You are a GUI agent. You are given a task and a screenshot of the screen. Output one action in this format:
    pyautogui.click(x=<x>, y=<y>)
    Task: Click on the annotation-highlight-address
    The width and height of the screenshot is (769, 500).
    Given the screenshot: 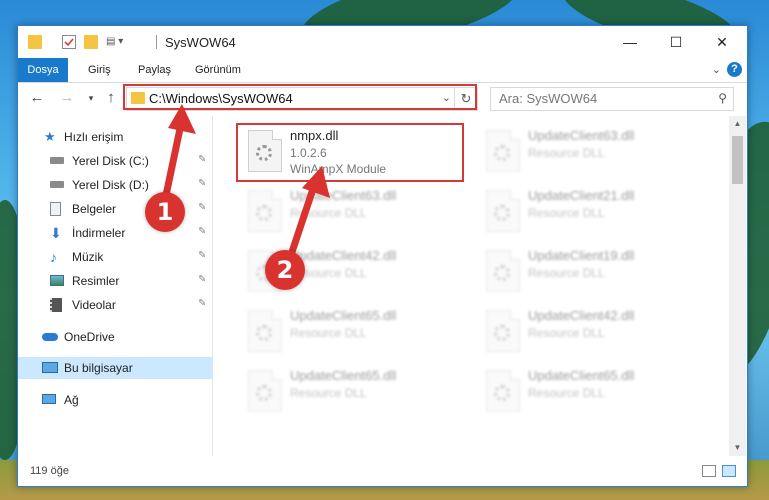 What is the action you would take?
    pyautogui.click(x=300, y=97)
    